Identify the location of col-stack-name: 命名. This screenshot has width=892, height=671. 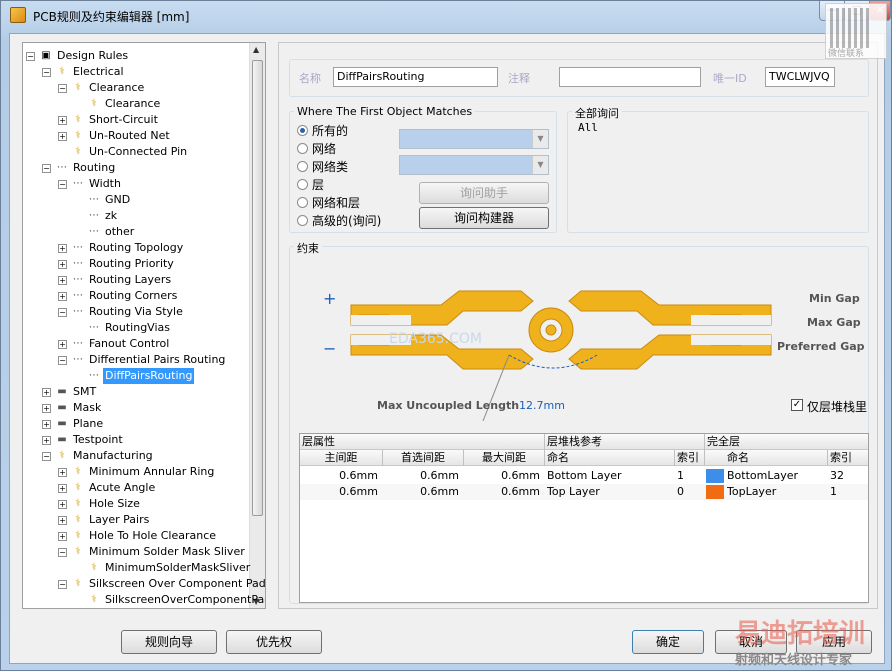
(609, 458).